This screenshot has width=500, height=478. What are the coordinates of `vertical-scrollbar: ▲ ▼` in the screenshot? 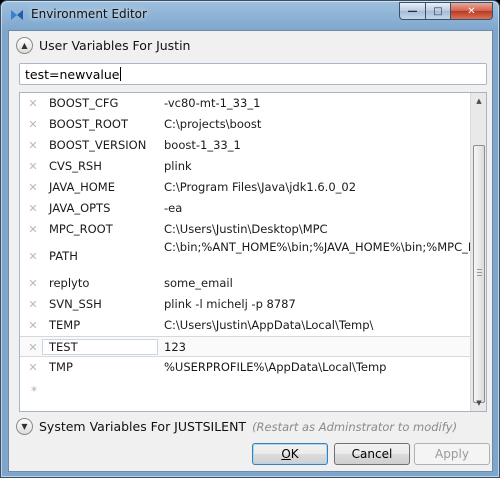 It's located at (478, 252).